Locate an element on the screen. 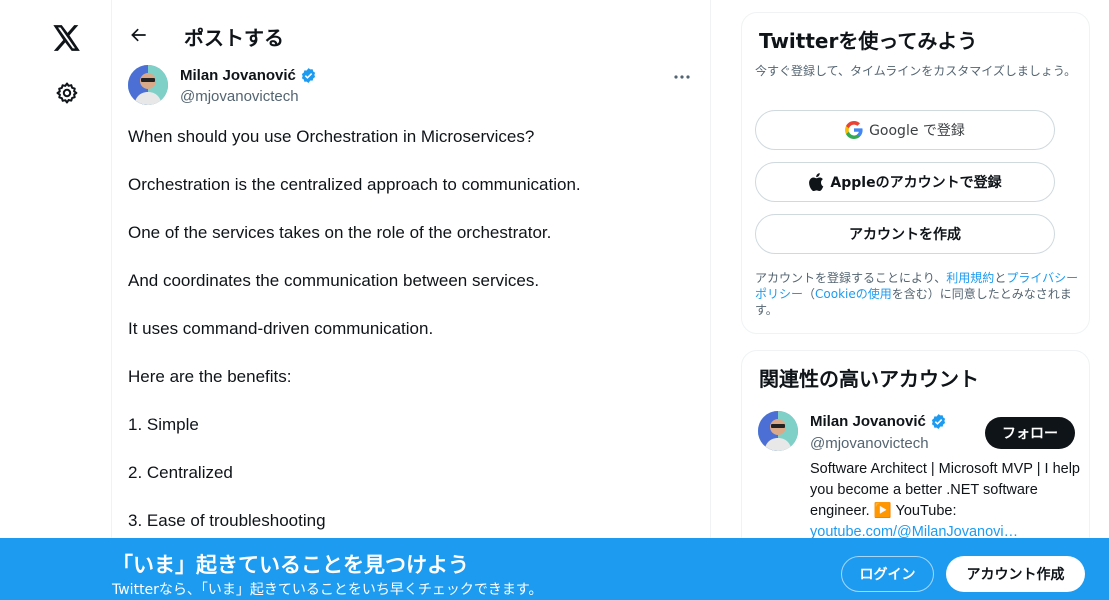 The image size is (1109, 600). related-account-handle: @mjovanovictech is located at coordinates (869, 443).